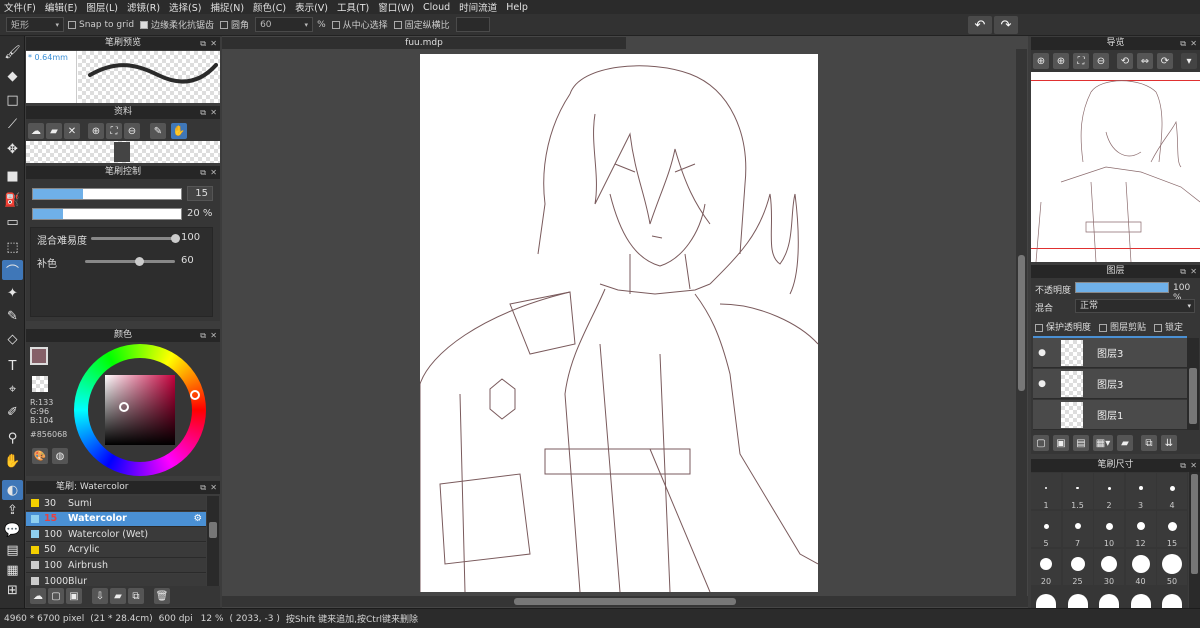 Image resolution: width=1200 pixels, height=628 pixels. I want to click on nav-rotate-left-button: ⟲, so click(1125, 61).